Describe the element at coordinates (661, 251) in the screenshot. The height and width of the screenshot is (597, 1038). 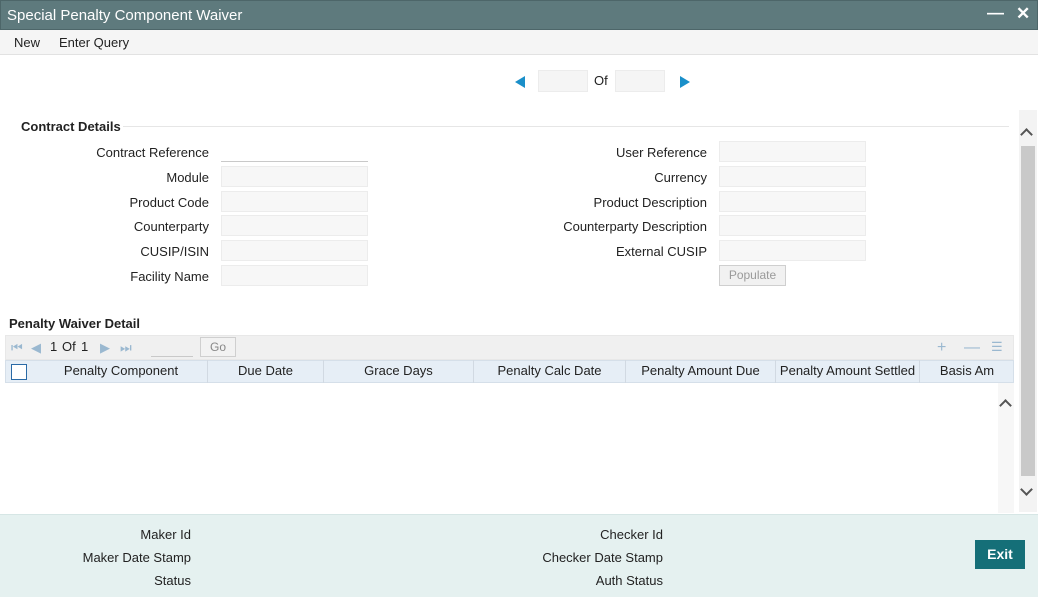
I see `external-cusip-label: External CUSIP` at that location.